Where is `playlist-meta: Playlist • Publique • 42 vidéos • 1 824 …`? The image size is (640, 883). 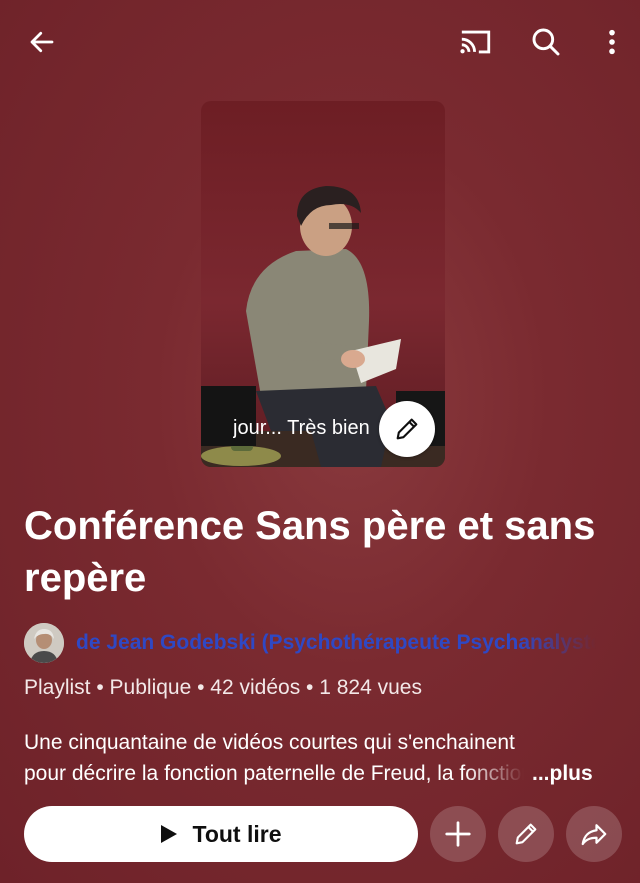 playlist-meta: Playlist • Publique • 42 vidéos • 1 824 … is located at coordinates (223, 687).